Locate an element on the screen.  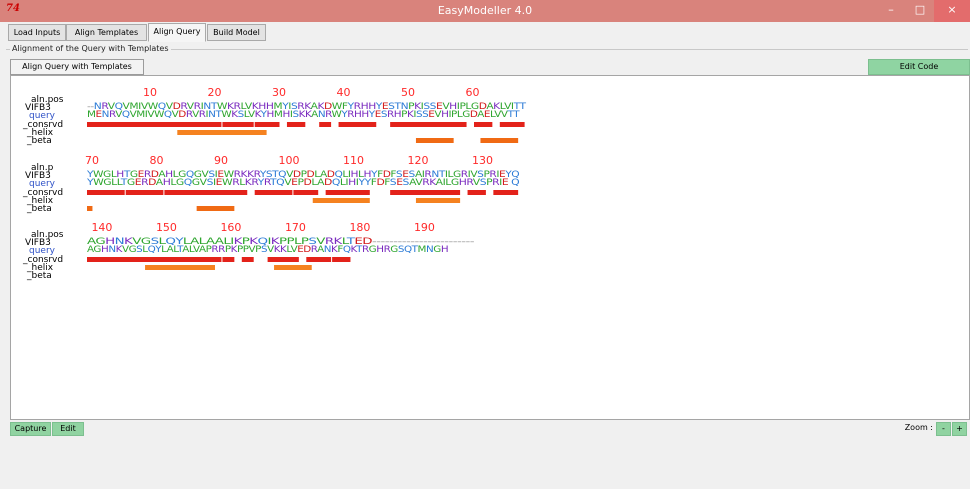
window-title: EasyModeller 4.0 is located at coordinates (485, 10).